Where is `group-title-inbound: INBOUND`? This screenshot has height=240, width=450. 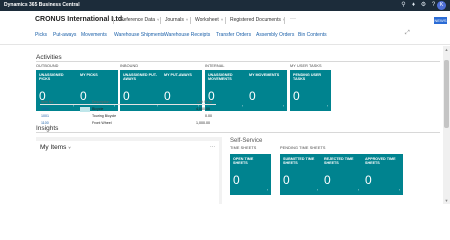
group-title-inbound: INBOUND is located at coordinates (129, 66).